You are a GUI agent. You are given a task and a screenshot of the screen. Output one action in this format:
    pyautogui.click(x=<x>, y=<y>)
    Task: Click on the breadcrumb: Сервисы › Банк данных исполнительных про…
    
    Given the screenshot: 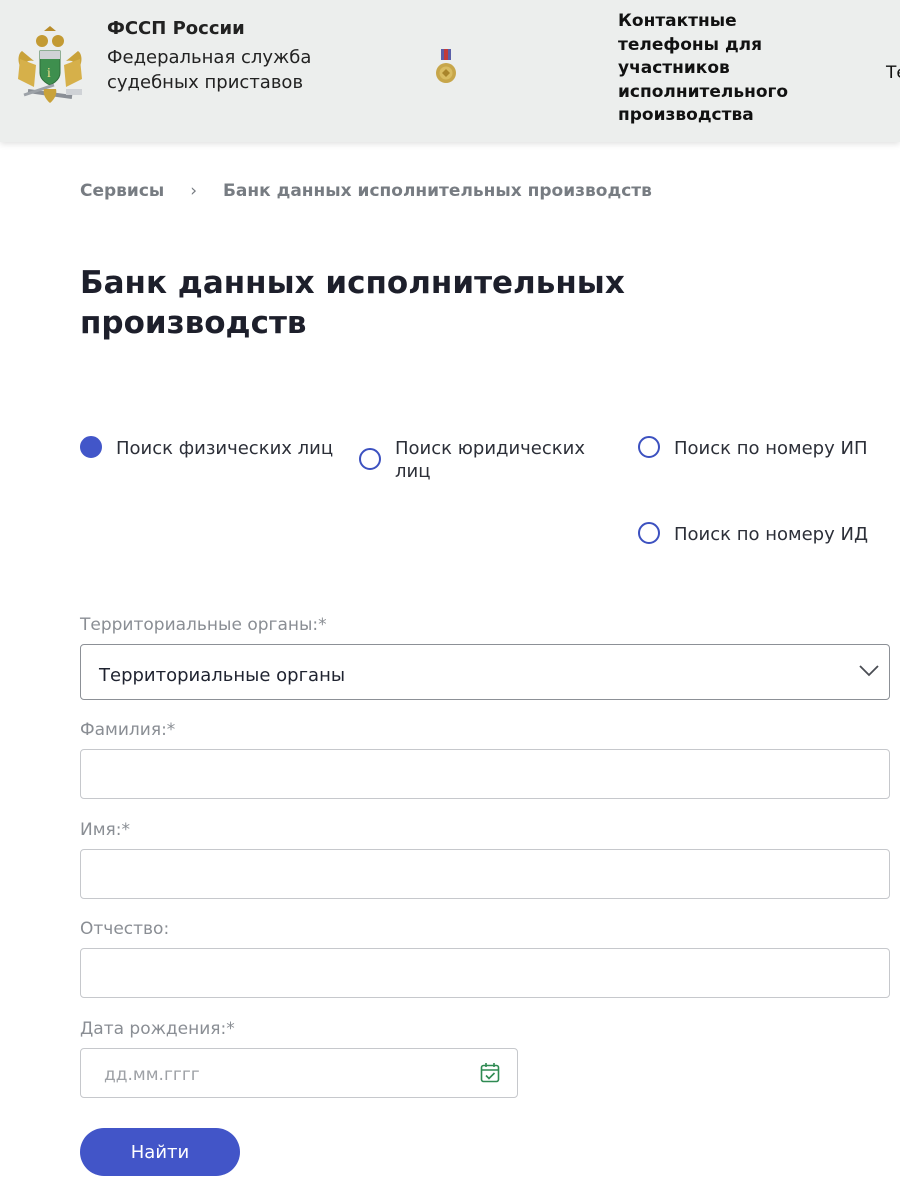 What is the action you would take?
    pyautogui.click(x=366, y=191)
    